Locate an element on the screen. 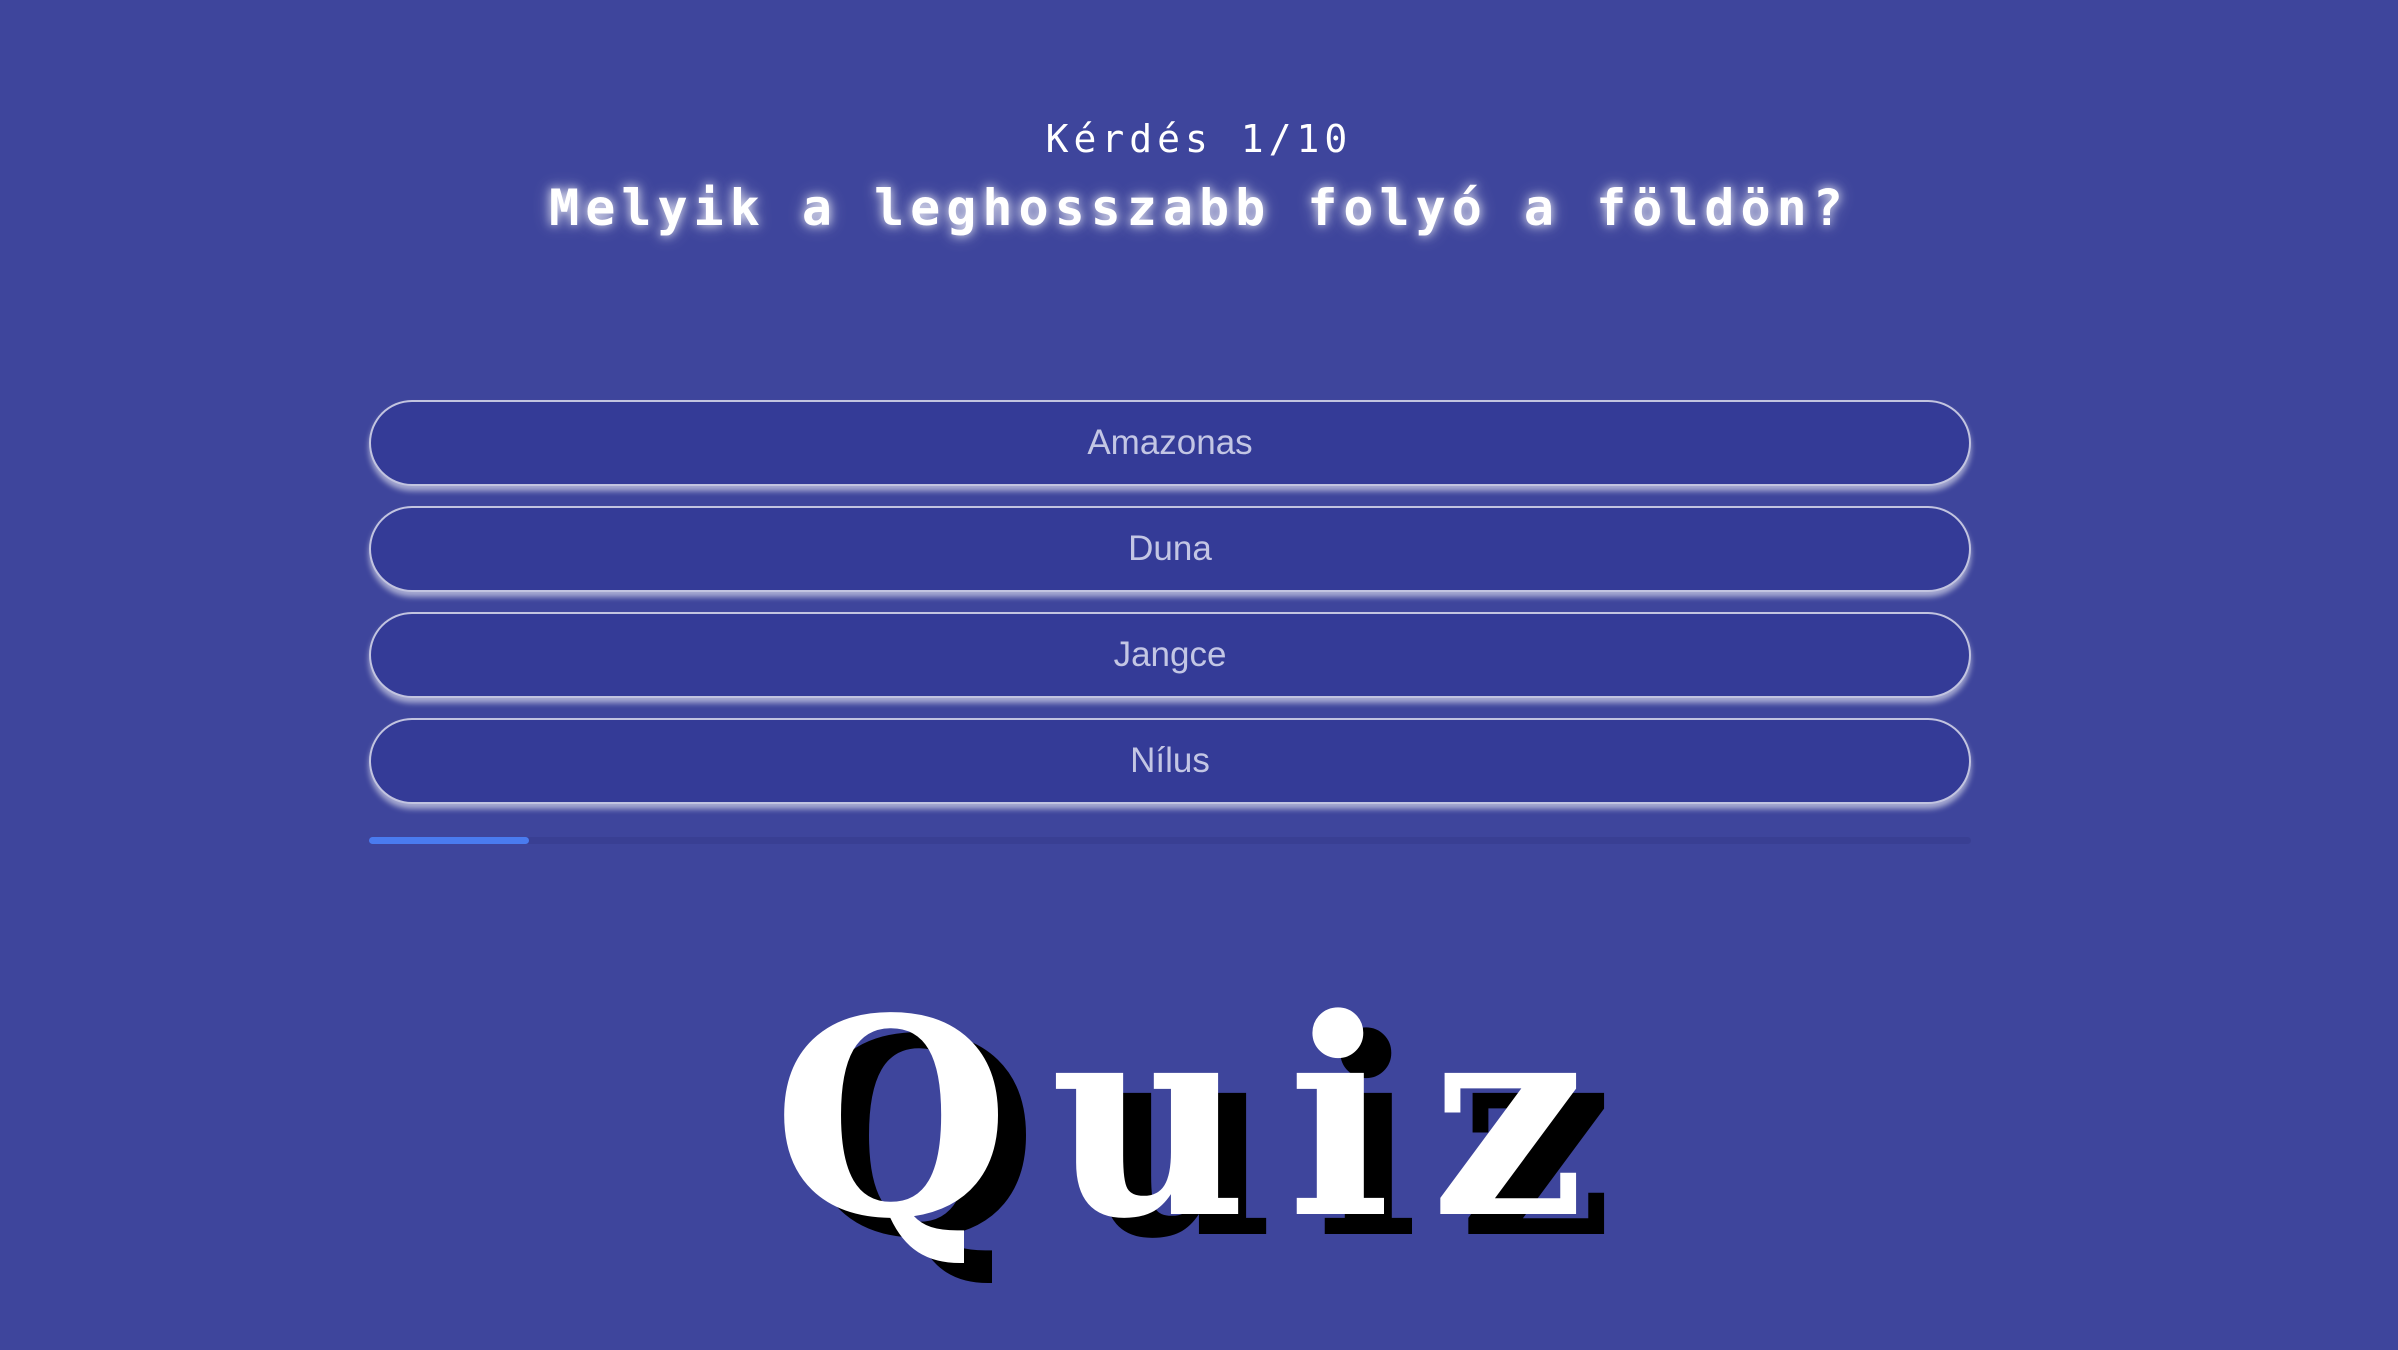 The image size is (2398, 1350). progress-bar-fill is located at coordinates (449, 840).